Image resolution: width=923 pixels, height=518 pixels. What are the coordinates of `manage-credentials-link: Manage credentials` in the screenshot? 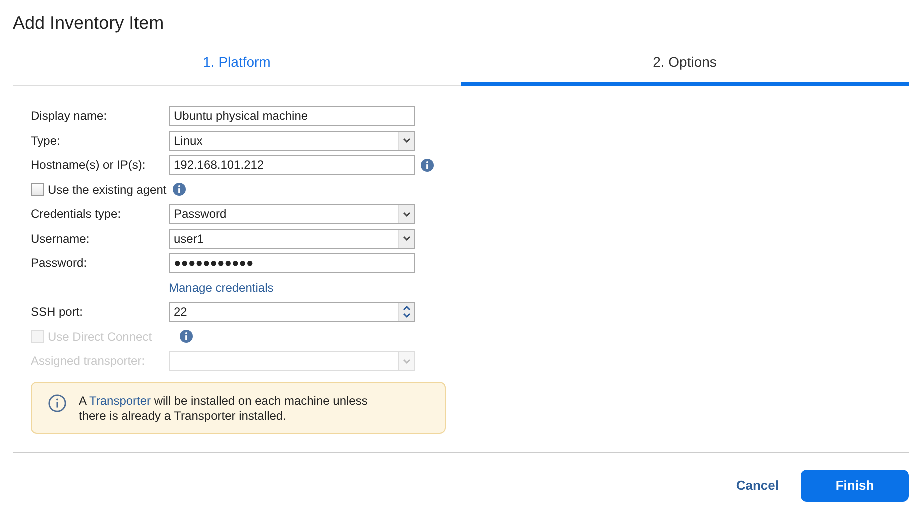 It's located at (221, 287).